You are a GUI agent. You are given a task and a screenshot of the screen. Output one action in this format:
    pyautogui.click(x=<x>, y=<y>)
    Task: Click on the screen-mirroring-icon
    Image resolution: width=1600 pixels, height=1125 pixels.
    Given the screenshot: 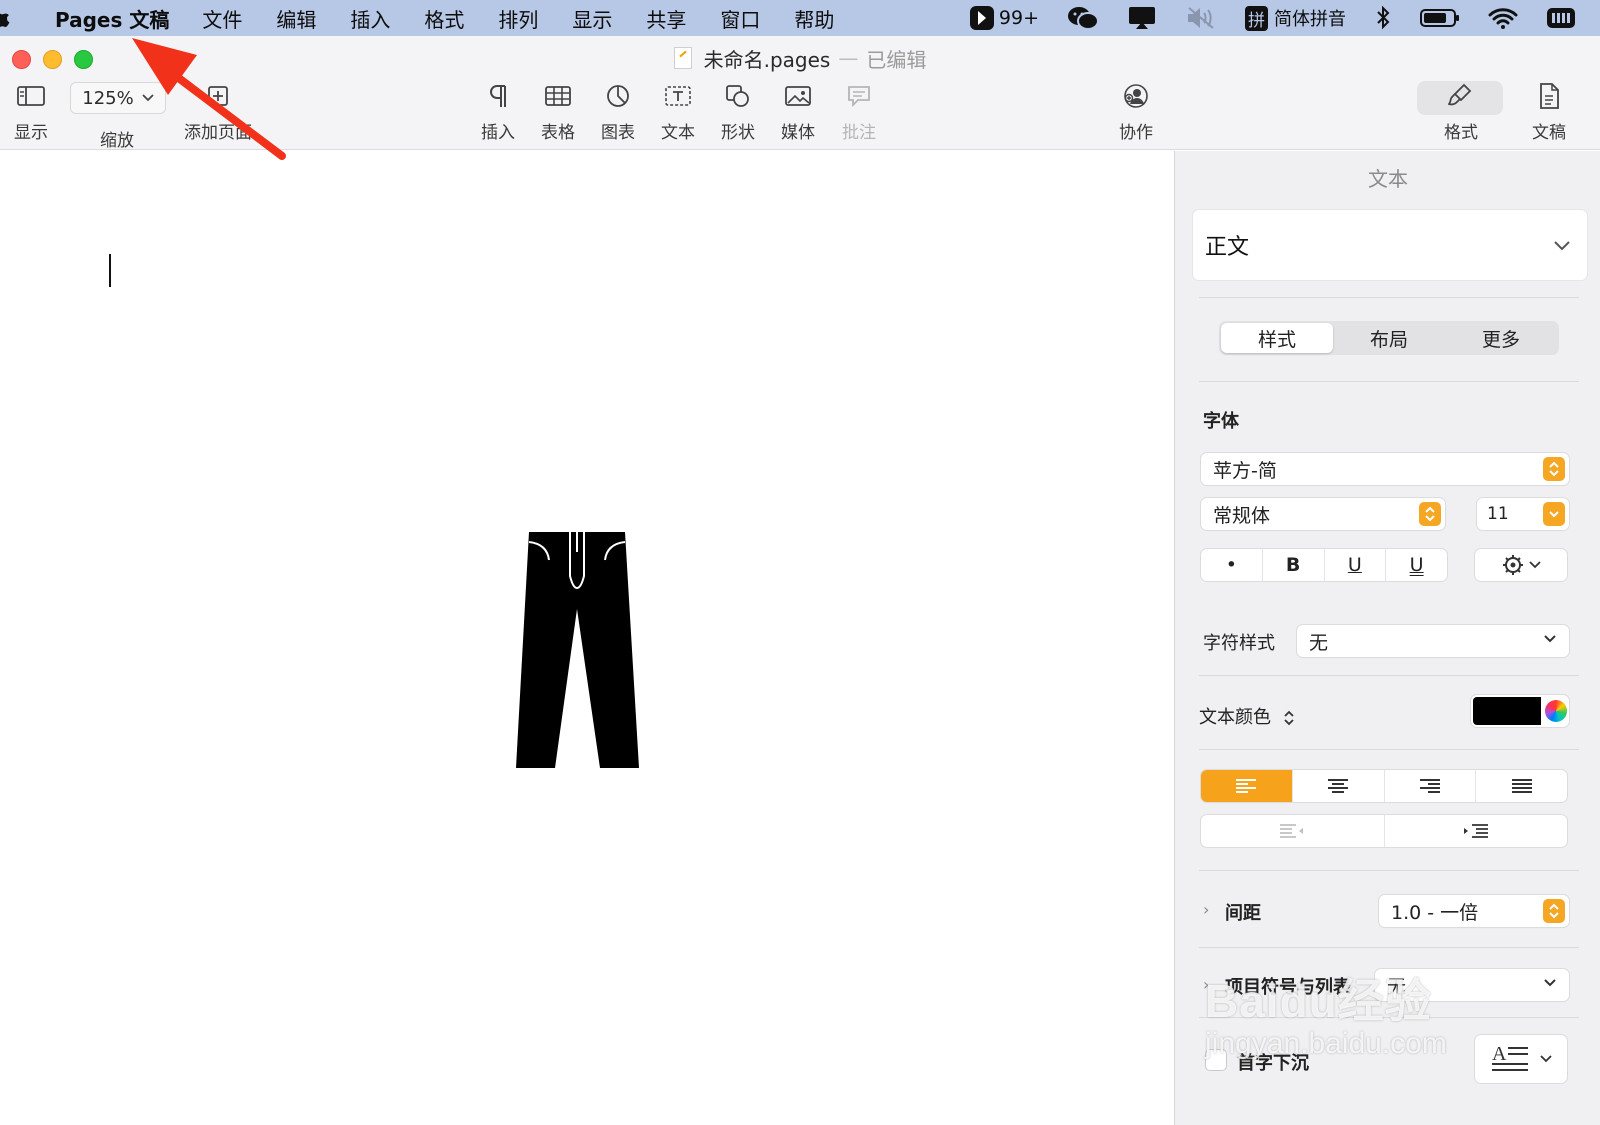 What is the action you would take?
    pyautogui.click(x=1142, y=18)
    